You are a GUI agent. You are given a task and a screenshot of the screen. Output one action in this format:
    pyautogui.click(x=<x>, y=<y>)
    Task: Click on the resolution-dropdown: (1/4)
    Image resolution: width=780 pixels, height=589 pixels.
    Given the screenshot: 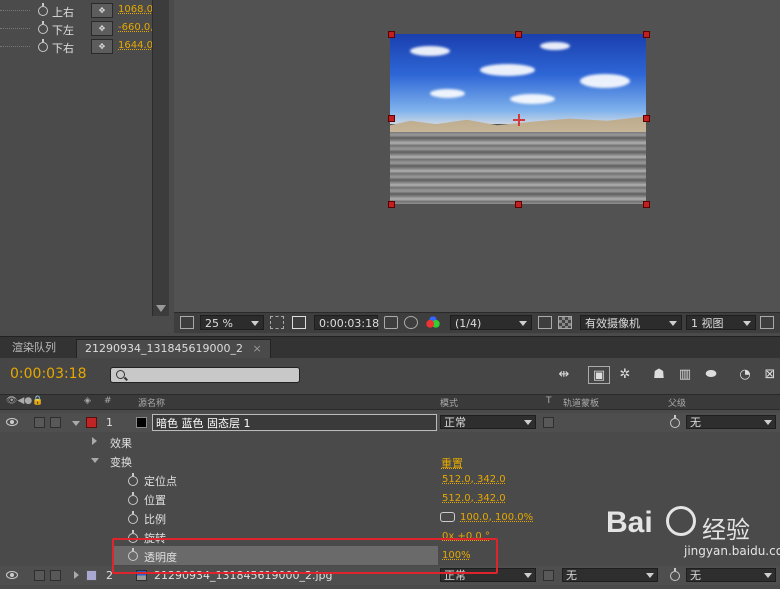 What is the action you would take?
    pyautogui.click(x=491, y=322)
    